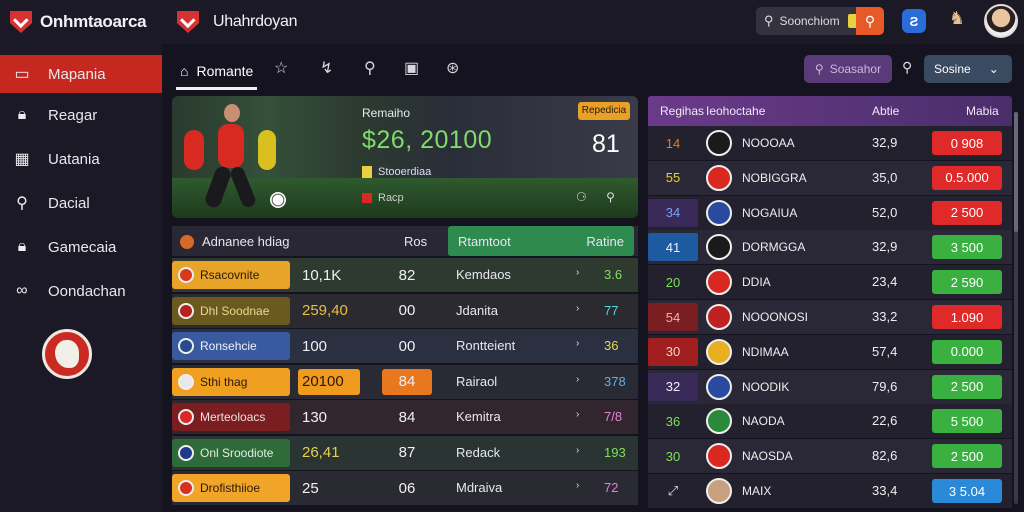  I want to click on team-name-cell: Rsacovnite, so click(231, 275).